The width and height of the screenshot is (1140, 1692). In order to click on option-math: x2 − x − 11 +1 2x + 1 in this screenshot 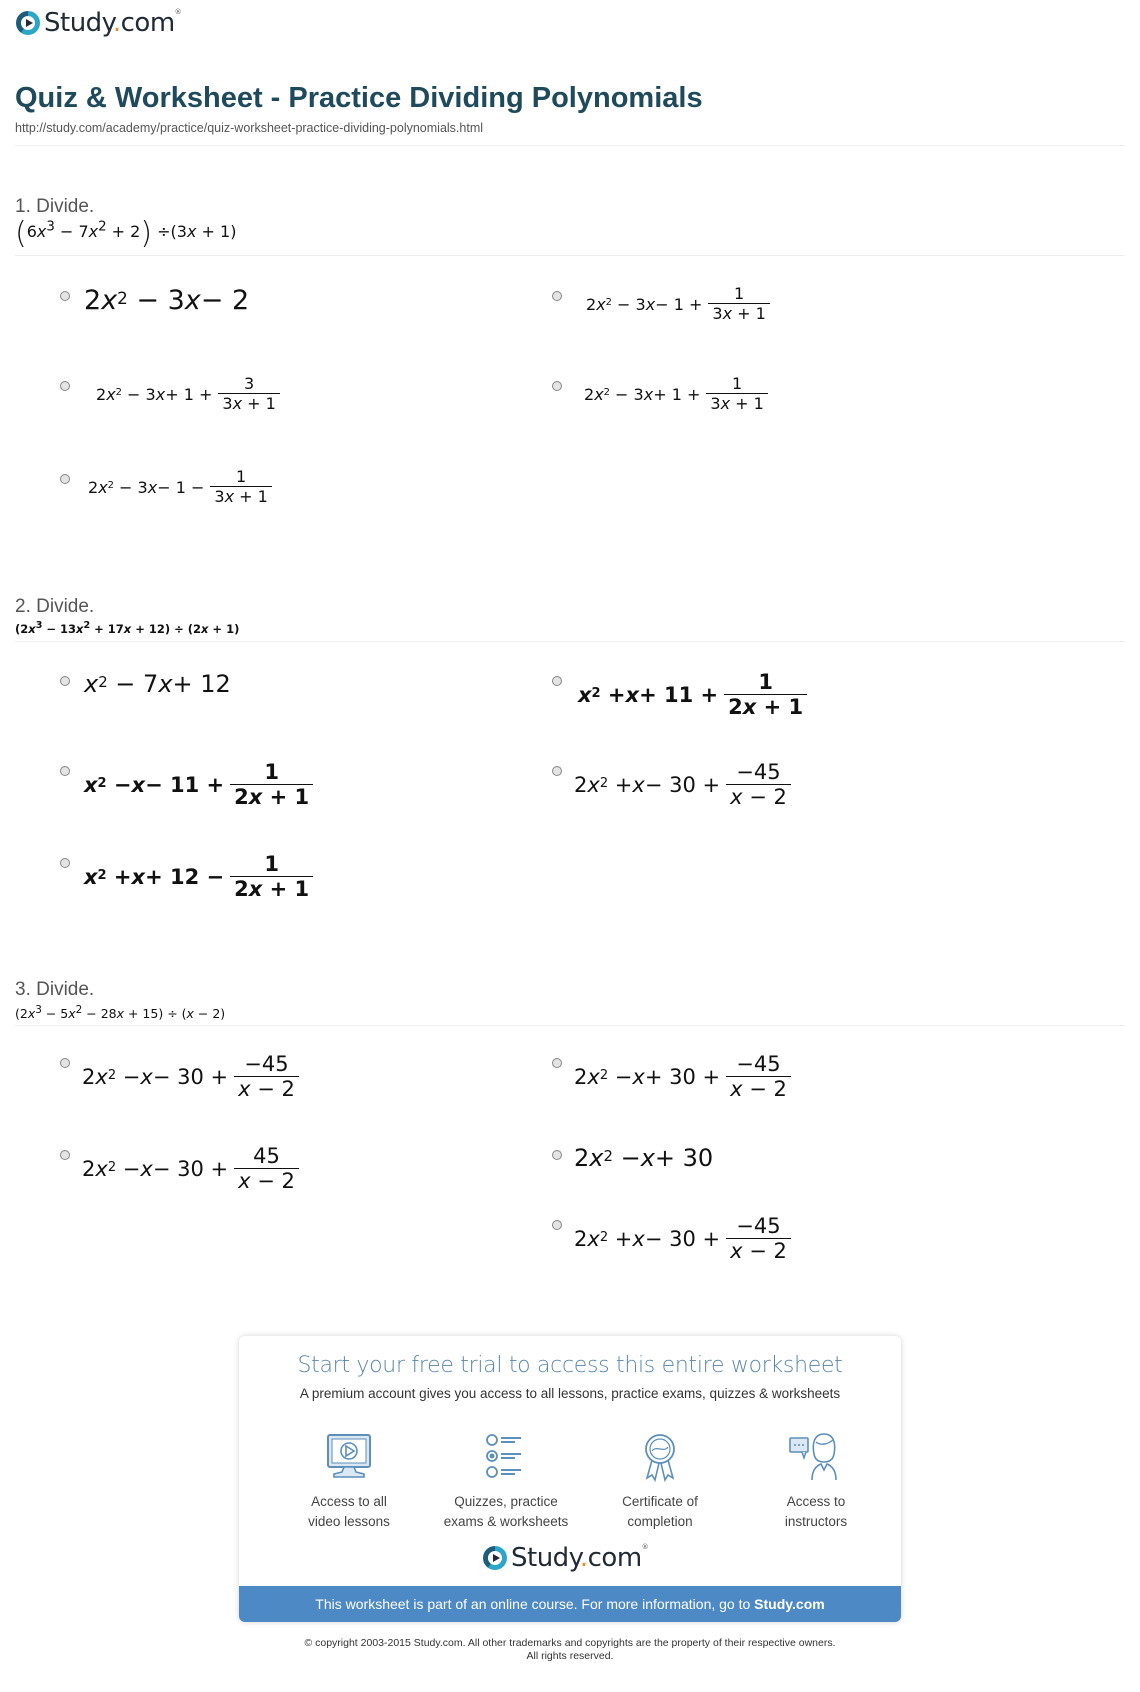, I will do `click(199, 785)`.